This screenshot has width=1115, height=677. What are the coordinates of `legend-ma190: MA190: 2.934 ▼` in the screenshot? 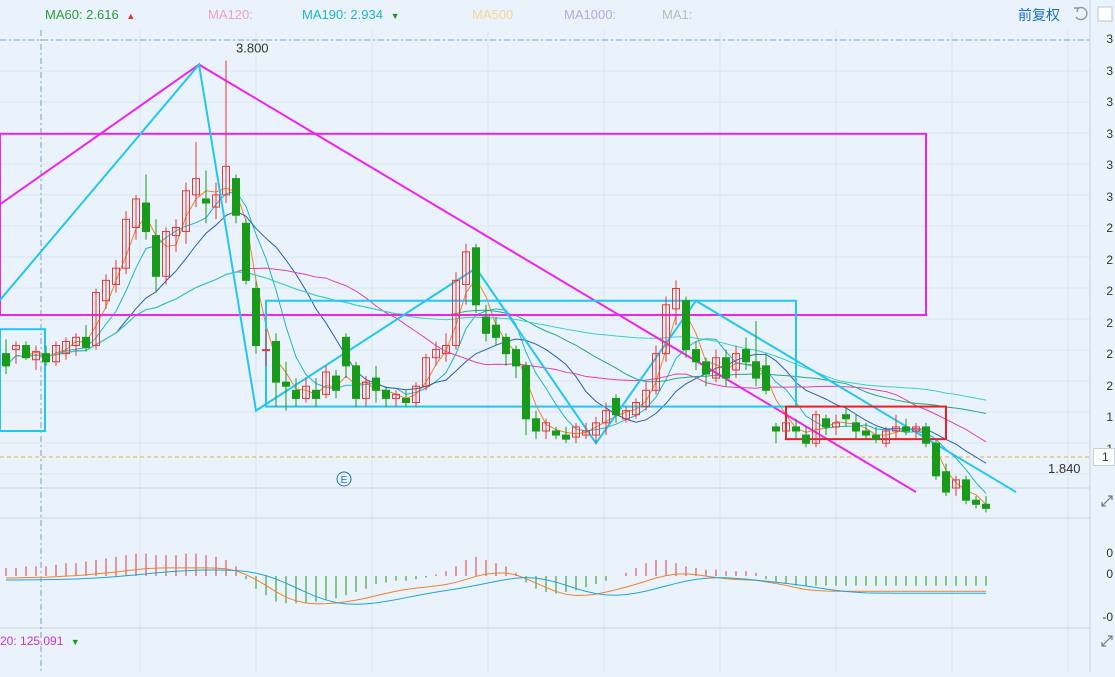 It's located at (351, 15).